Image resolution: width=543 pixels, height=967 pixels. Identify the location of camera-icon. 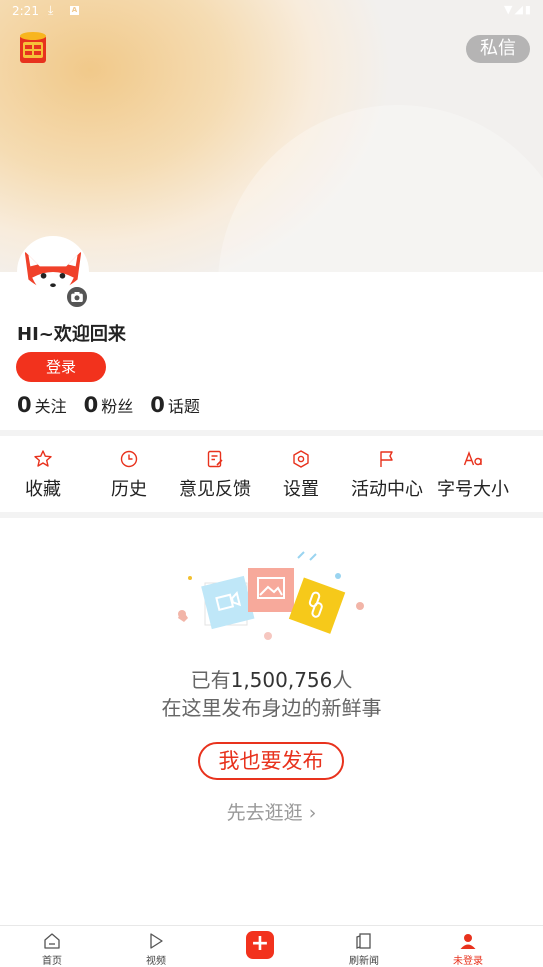
(77, 297).